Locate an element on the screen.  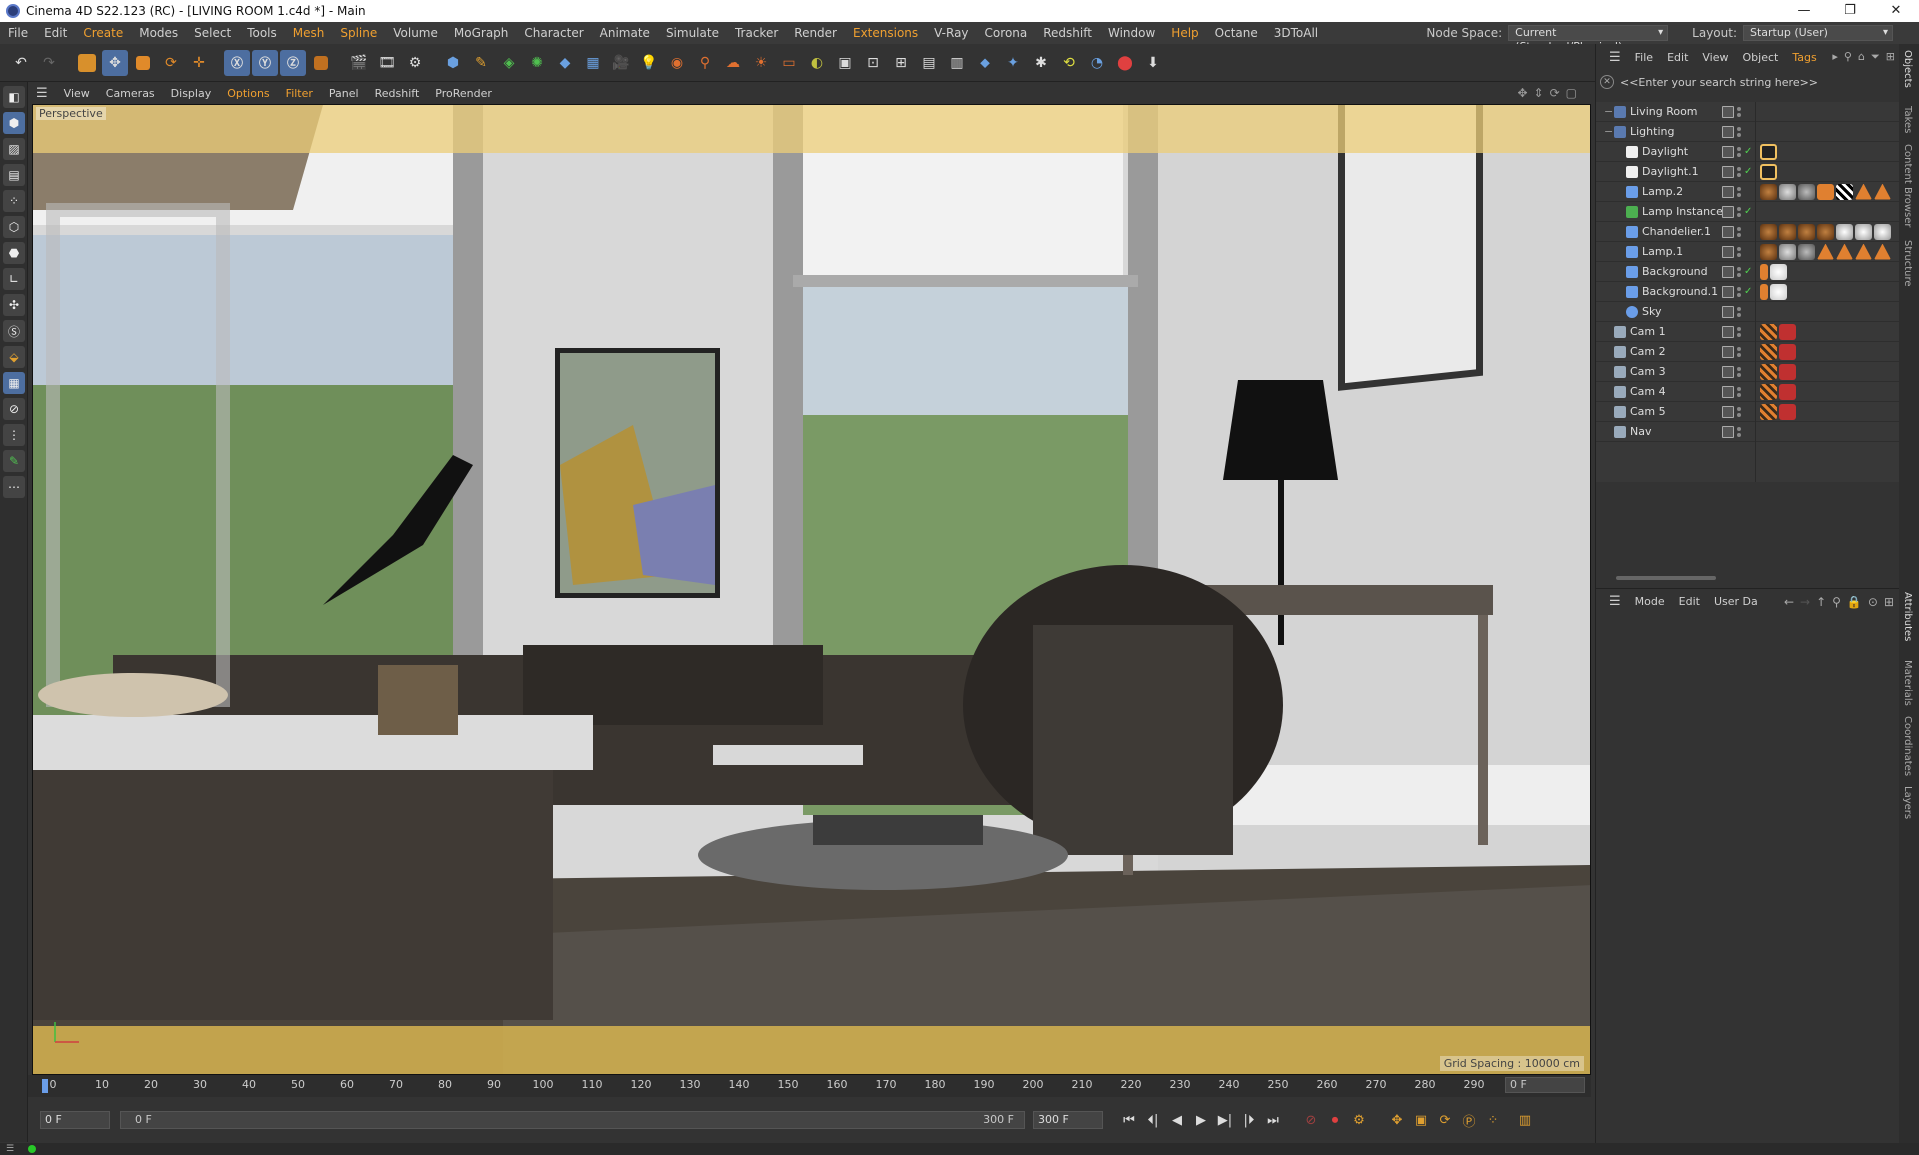
vp-menu-display: Display is located at coordinates (191, 93).